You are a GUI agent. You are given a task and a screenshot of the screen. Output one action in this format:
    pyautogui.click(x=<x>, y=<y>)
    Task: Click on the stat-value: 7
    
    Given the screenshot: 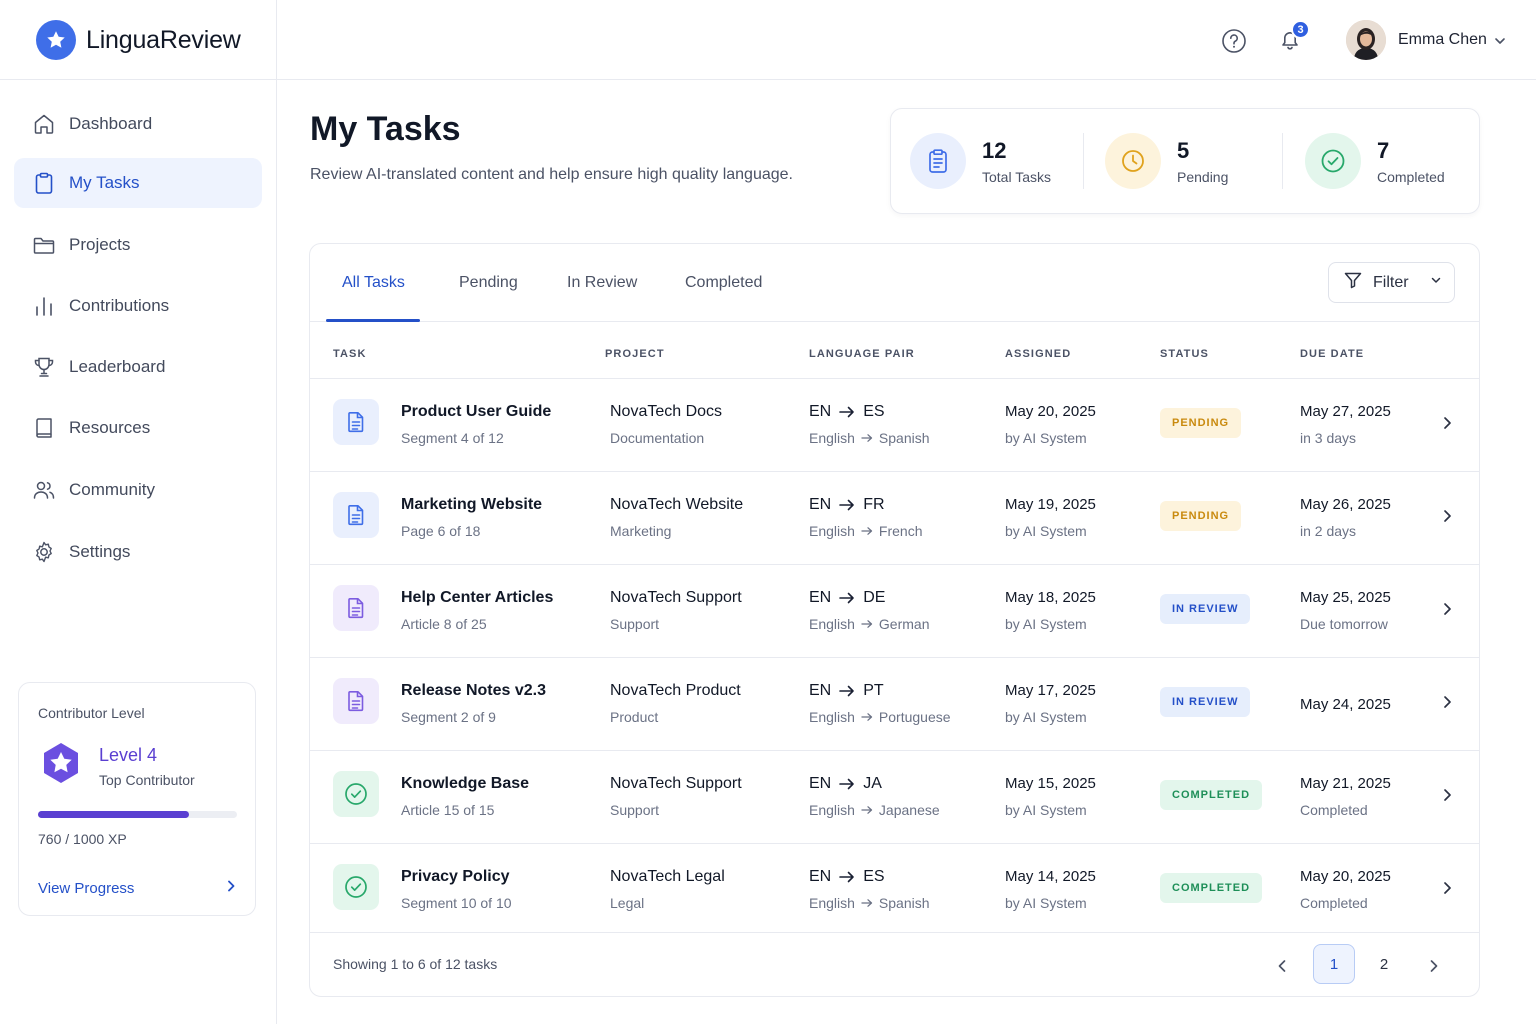 What is the action you would take?
    pyautogui.click(x=1383, y=150)
    